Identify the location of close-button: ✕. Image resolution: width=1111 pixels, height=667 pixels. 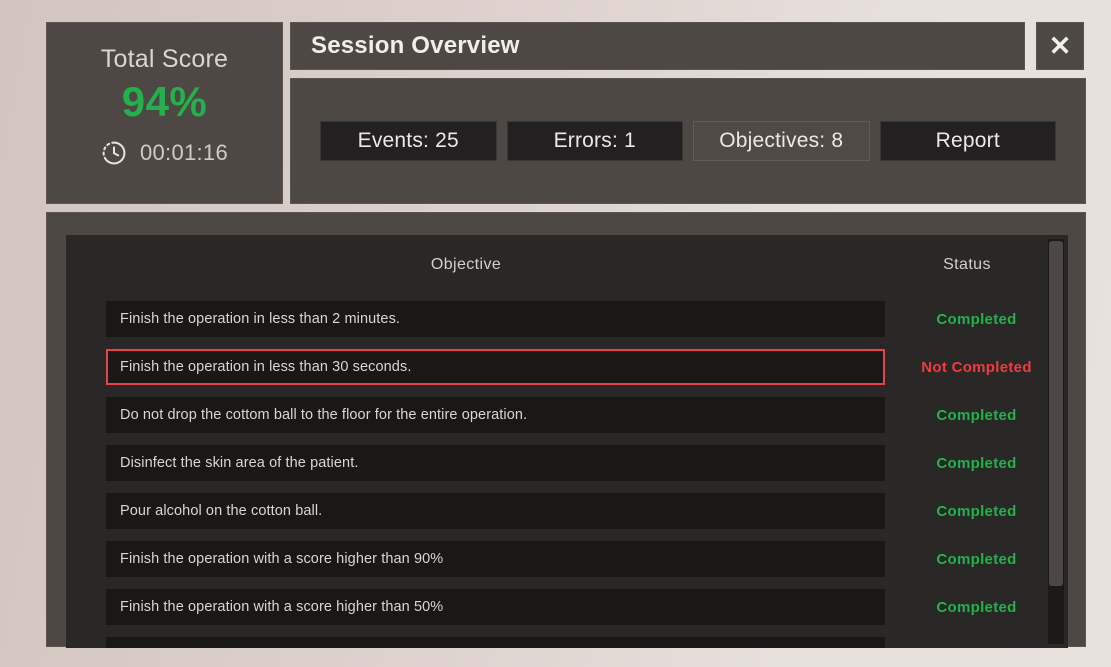
(1060, 46).